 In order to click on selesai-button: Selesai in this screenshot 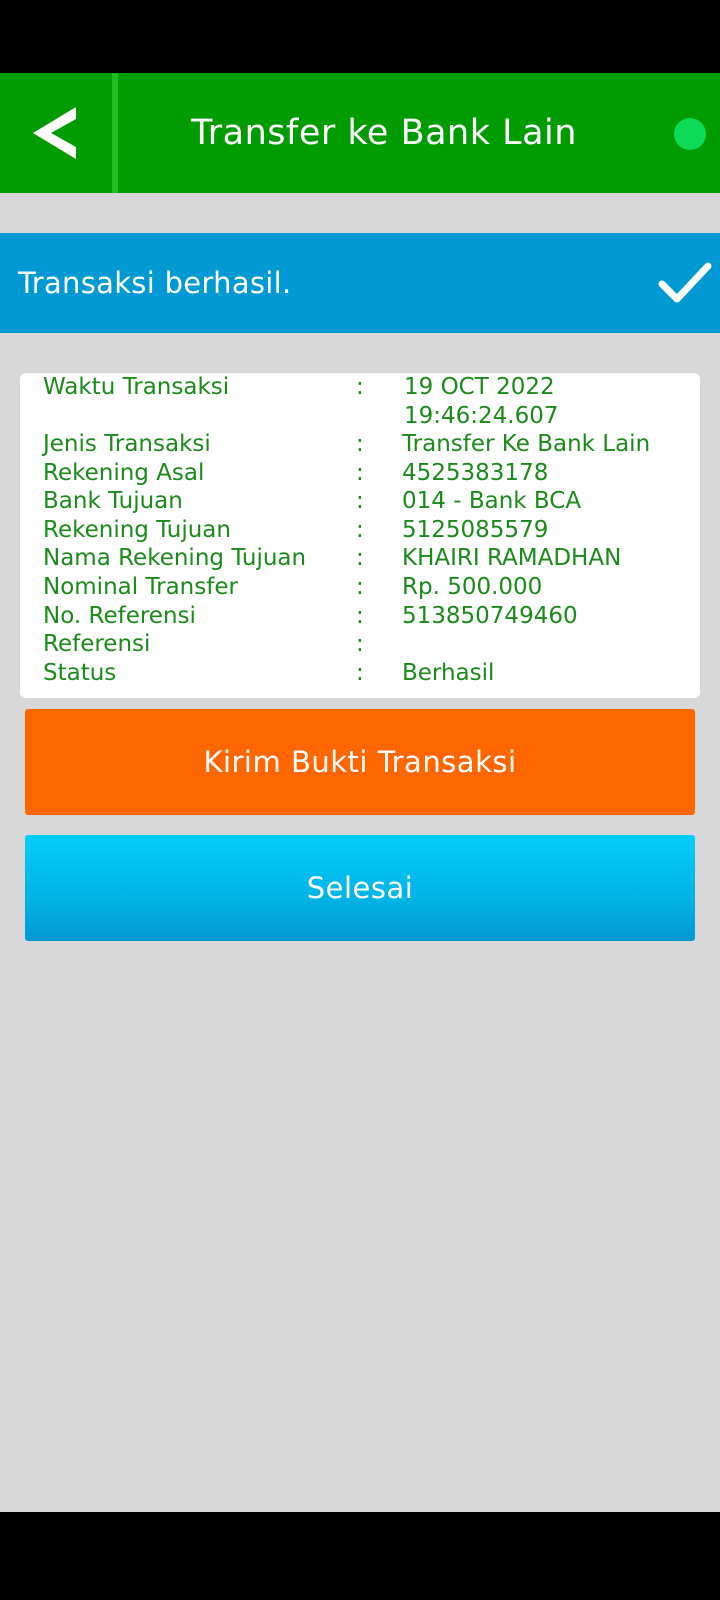, I will do `click(360, 888)`.